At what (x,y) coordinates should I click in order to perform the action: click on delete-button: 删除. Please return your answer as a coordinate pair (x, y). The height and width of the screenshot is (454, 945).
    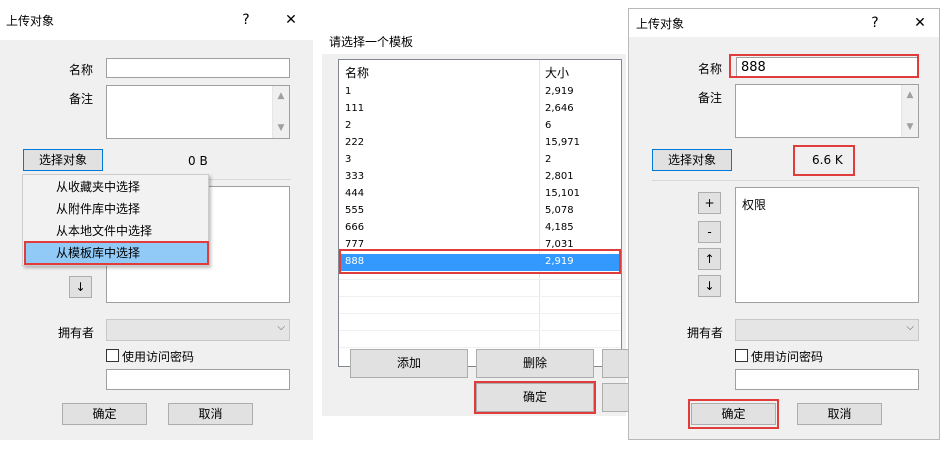
    Looking at the image, I should click on (535, 363).